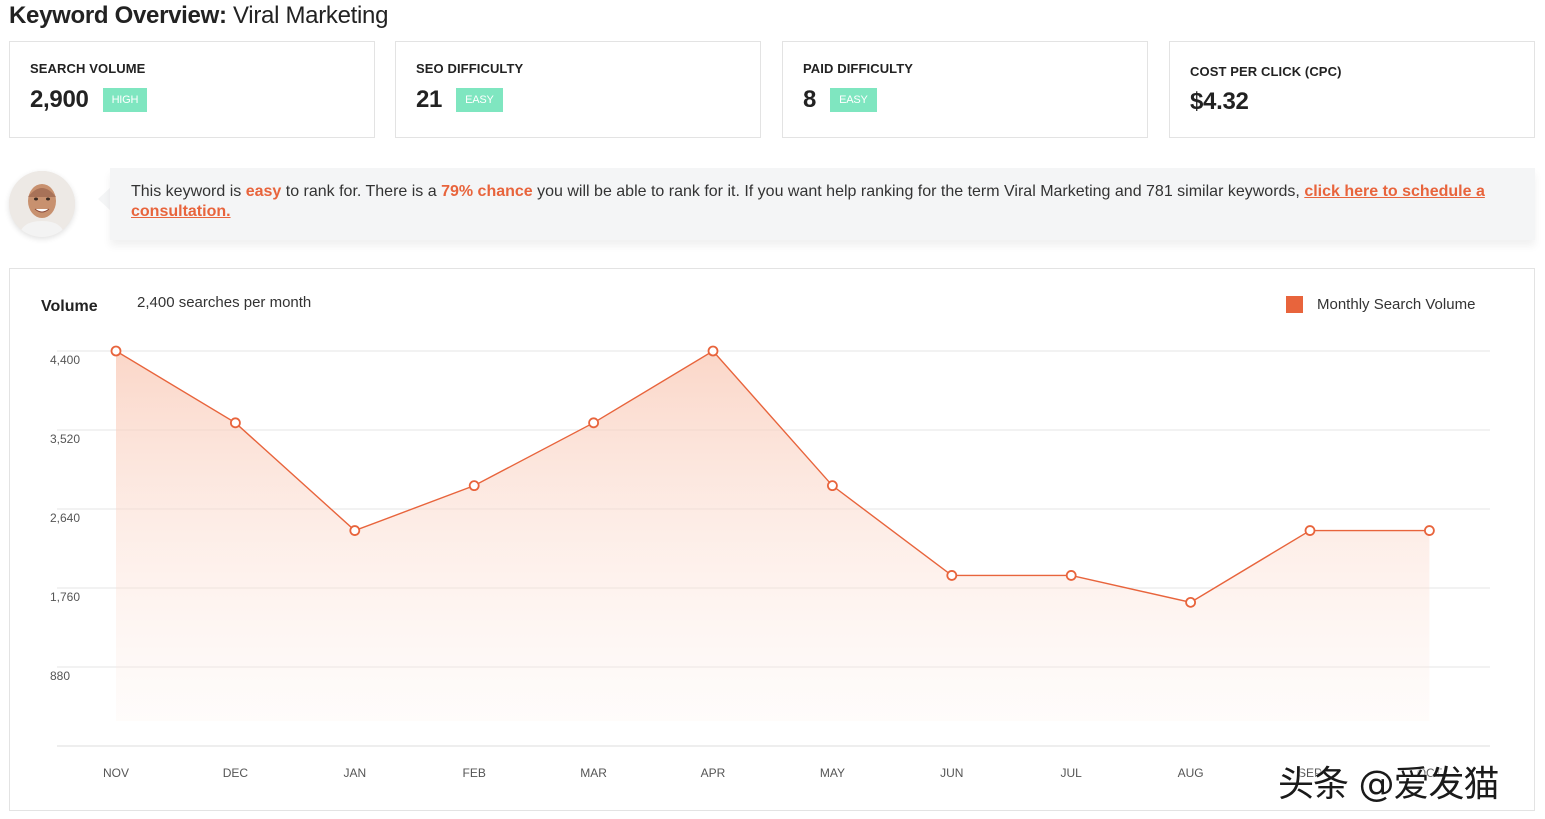 This screenshot has width=1545, height=819. Describe the element at coordinates (263, 191) in the screenshot. I see `difficulty-highlight: easy` at that location.